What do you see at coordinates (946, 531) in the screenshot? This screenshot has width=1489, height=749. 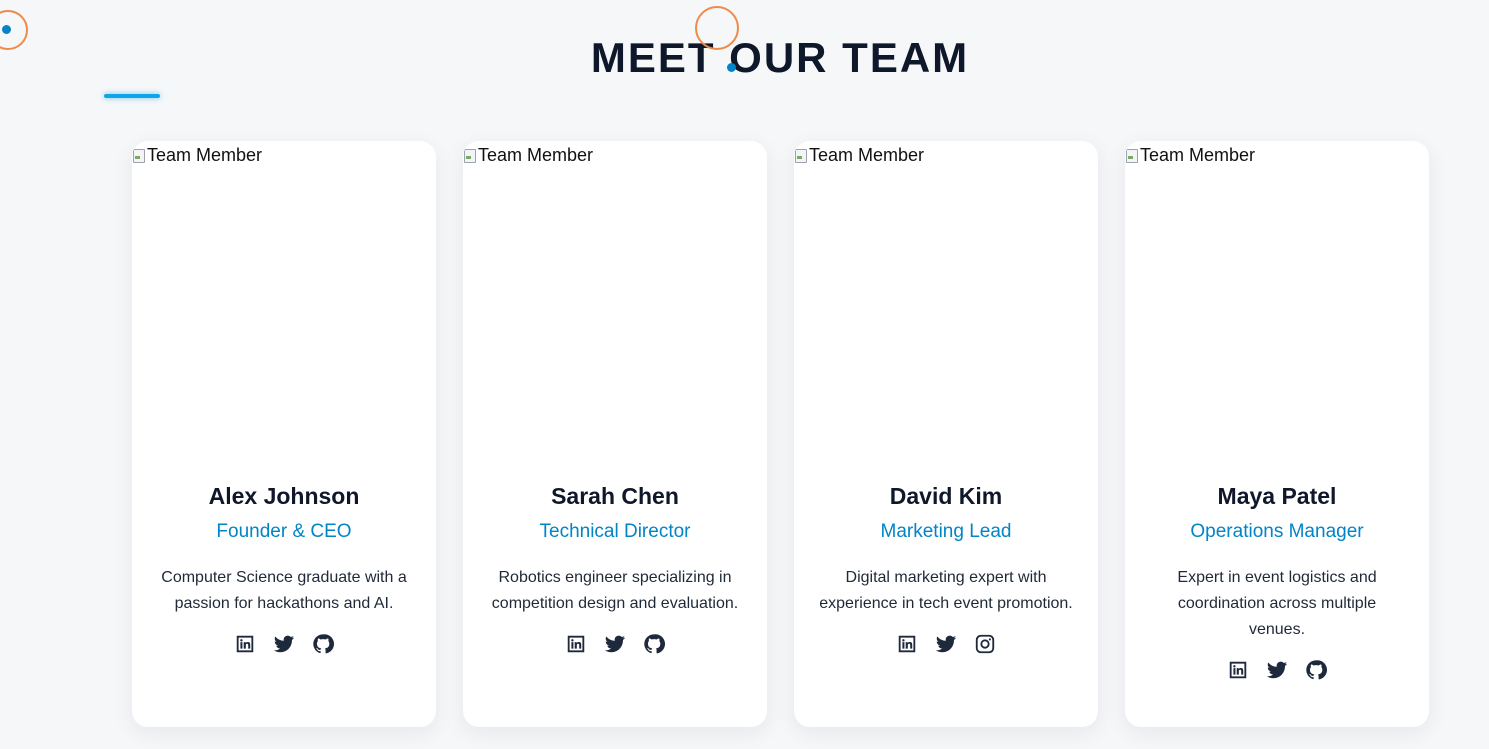 I see `member-role: Marketing Lead` at bounding box center [946, 531].